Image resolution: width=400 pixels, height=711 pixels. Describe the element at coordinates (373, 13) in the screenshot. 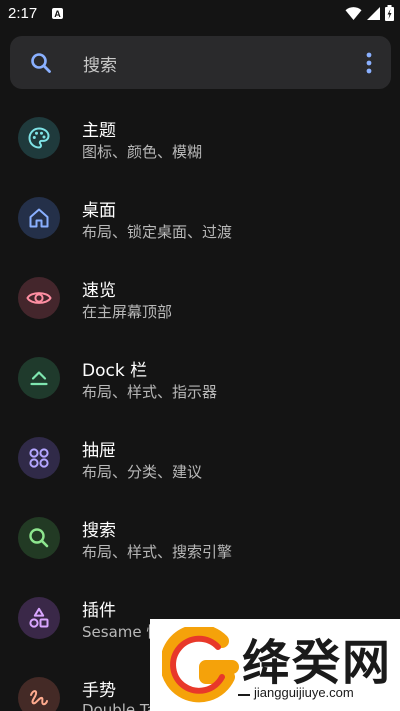

I see `cellular-icon` at that location.